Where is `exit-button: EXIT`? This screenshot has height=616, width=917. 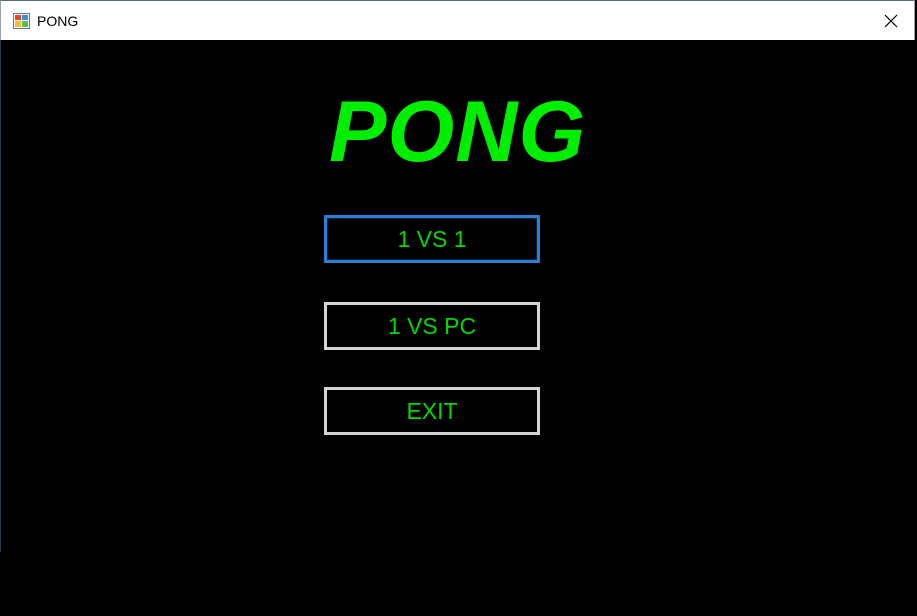 exit-button: EXIT is located at coordinates (432, 411).